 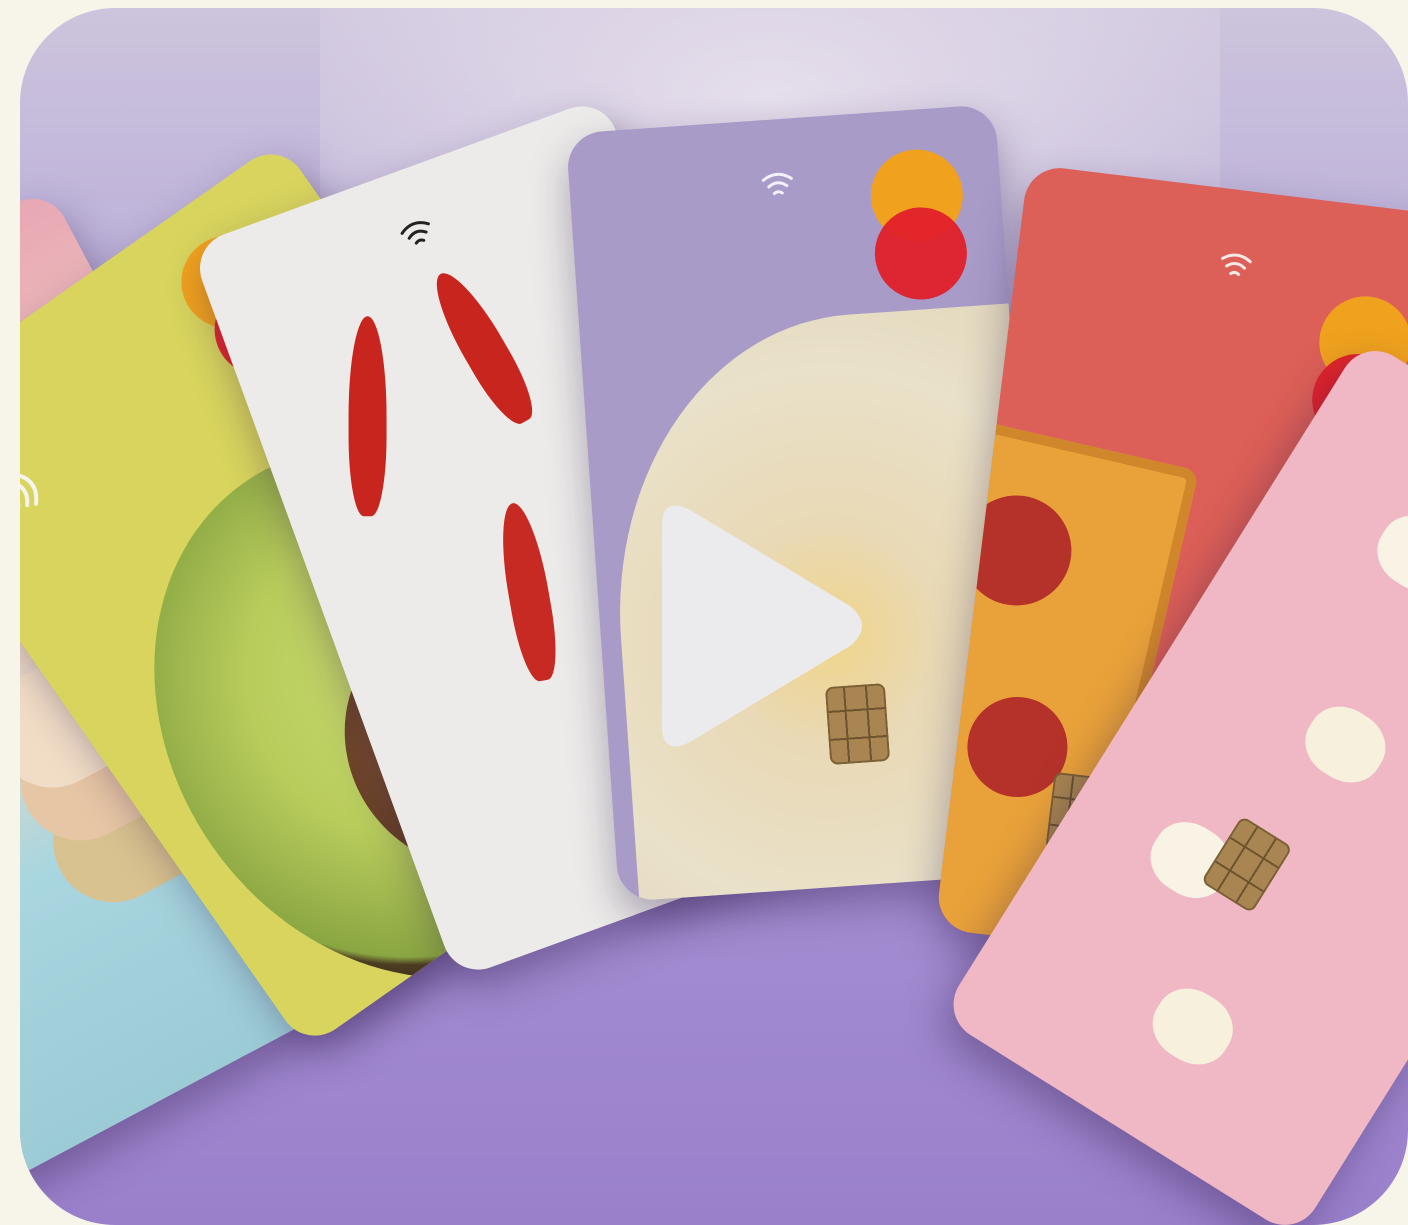 What do you see at coordinates (1386, 553) in the screenshot?
I see `popcorn-piece` at bounding box center [1386, 553].